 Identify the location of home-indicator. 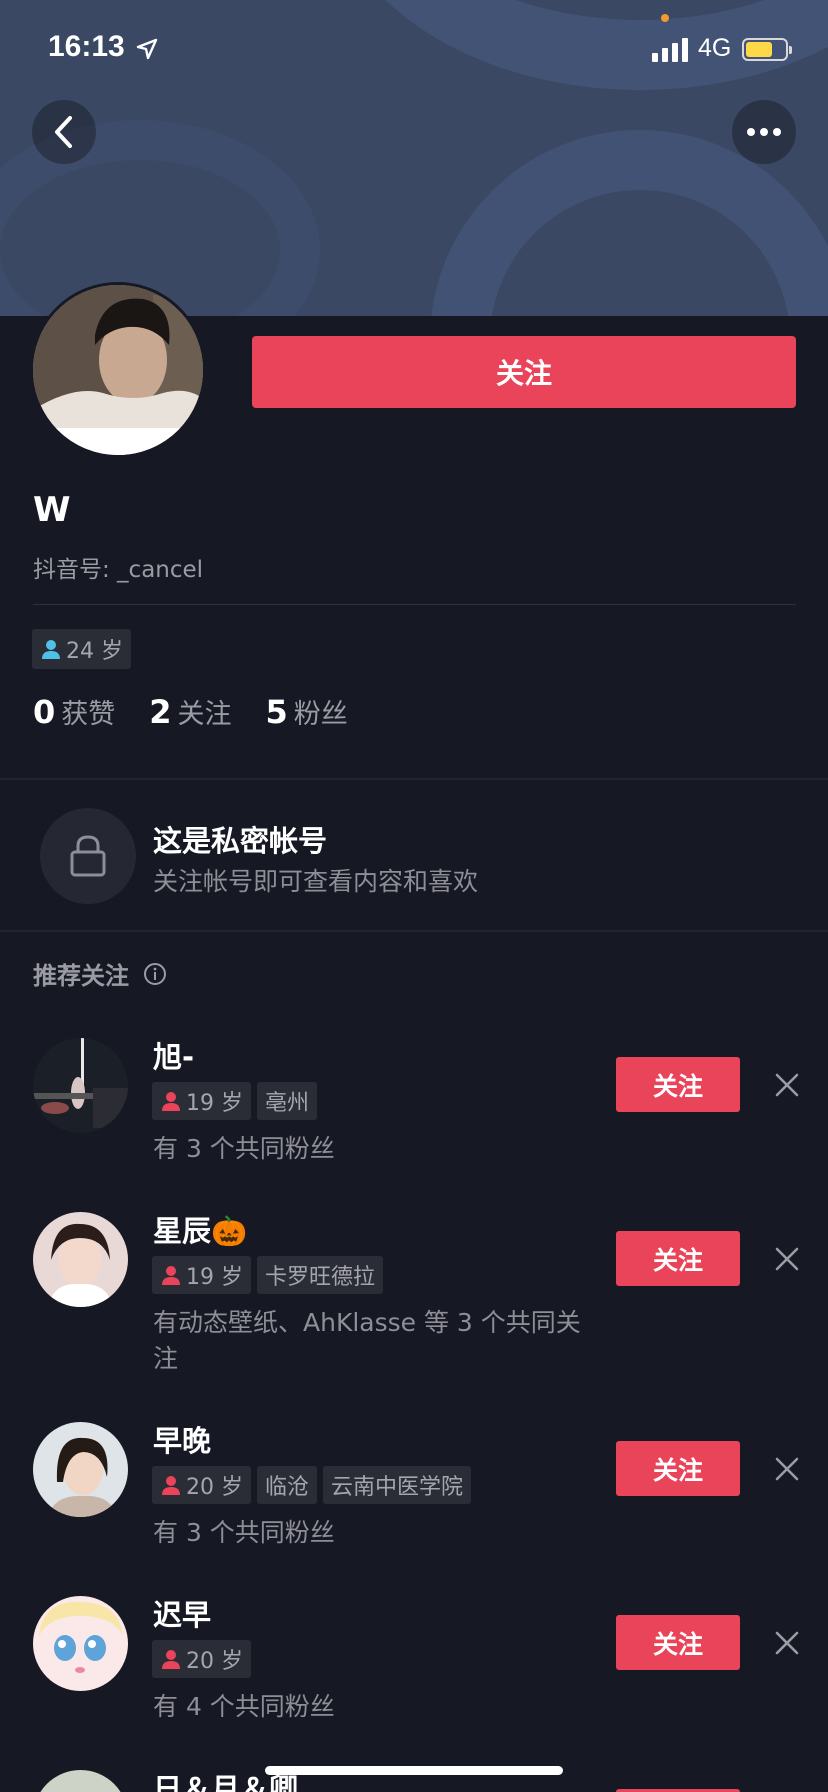
(414, 1770).